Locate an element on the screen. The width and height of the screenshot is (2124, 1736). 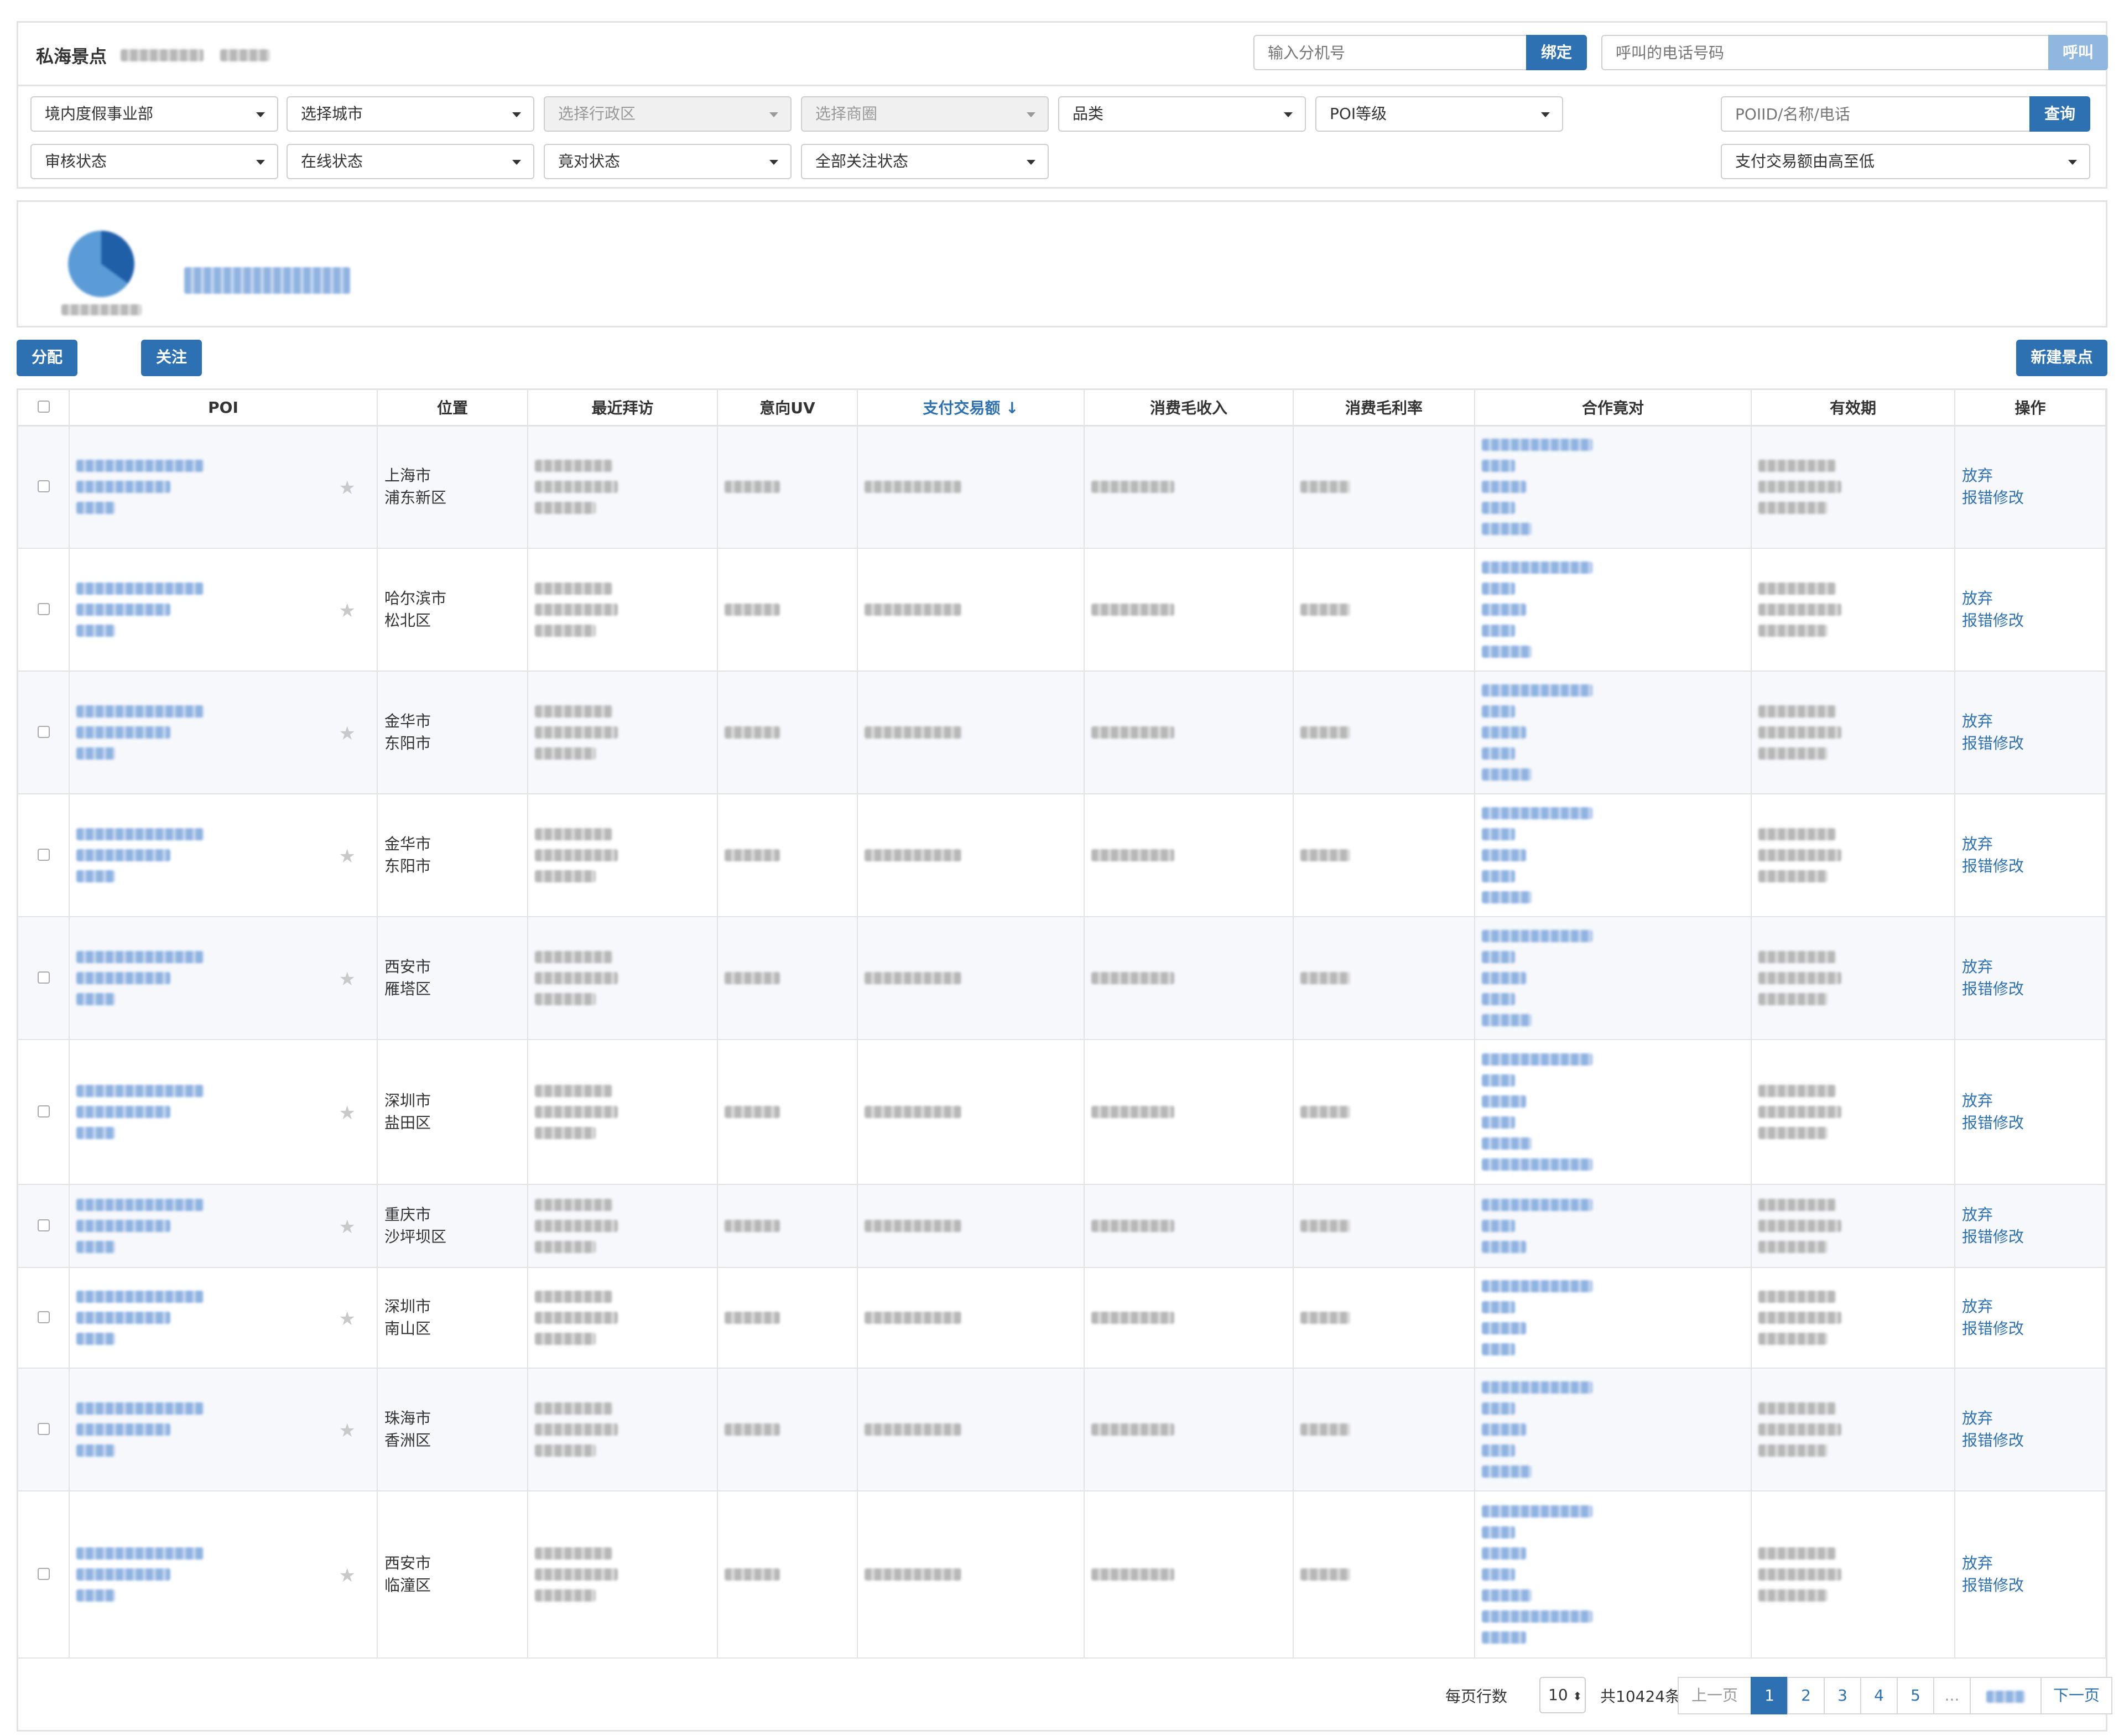
search-button: 查询 is located at coordinates (2059, 114).